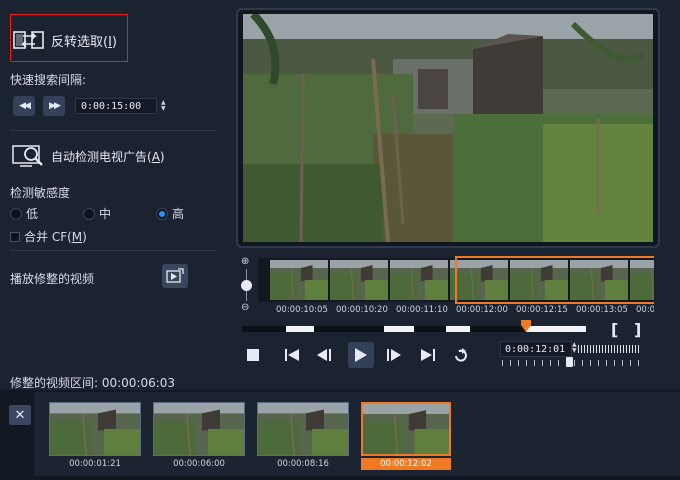 The height and width of the screenshot is (480, 680). What do you see at coordinates (116, 106) in the screenshot?
I see `scan-interval-input: 0:00:15:00` at bounding box center [116, 106].